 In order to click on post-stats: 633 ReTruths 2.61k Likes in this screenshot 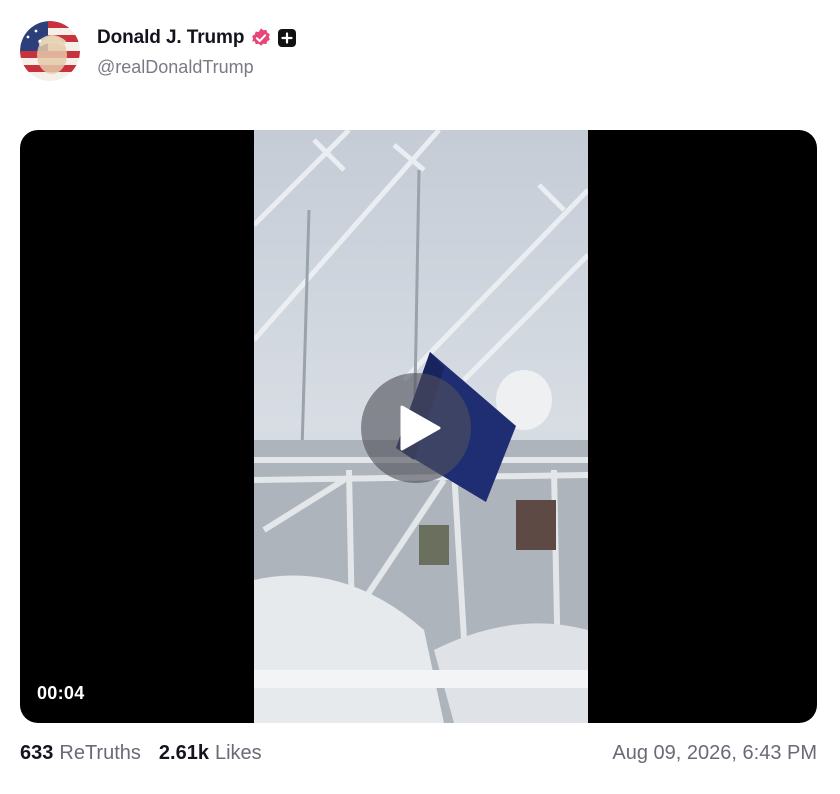, I will do `click(150, 753)`.